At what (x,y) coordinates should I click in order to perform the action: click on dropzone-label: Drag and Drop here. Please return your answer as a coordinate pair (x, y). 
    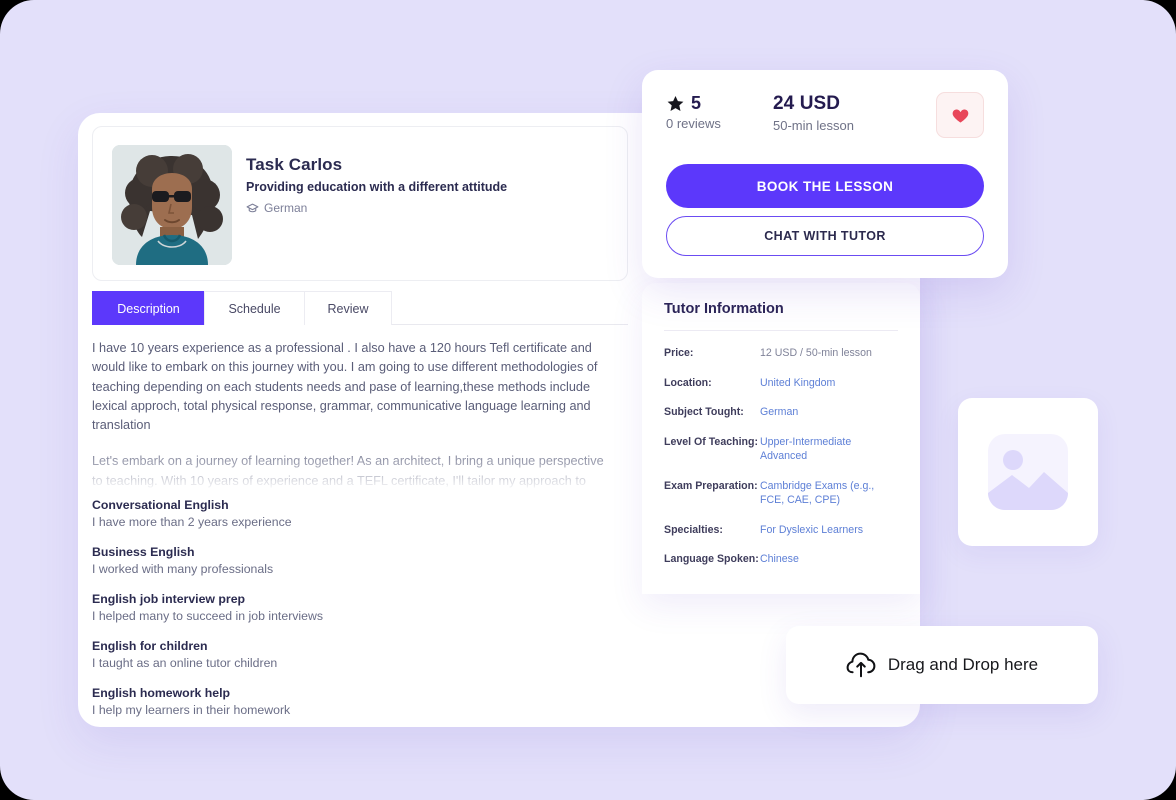
    Looking at the image, I should click on (963, 664).